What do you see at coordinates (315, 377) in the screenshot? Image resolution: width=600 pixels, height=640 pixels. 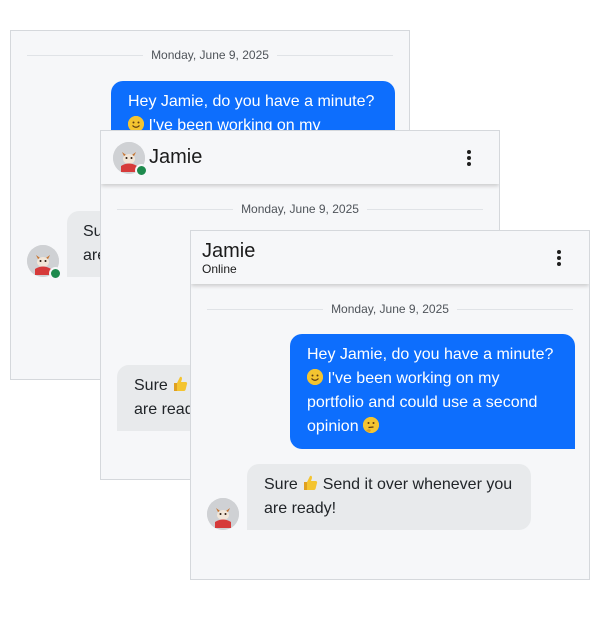 I see `smiling-face-emoji-icon` at bounding box center [315, 377].